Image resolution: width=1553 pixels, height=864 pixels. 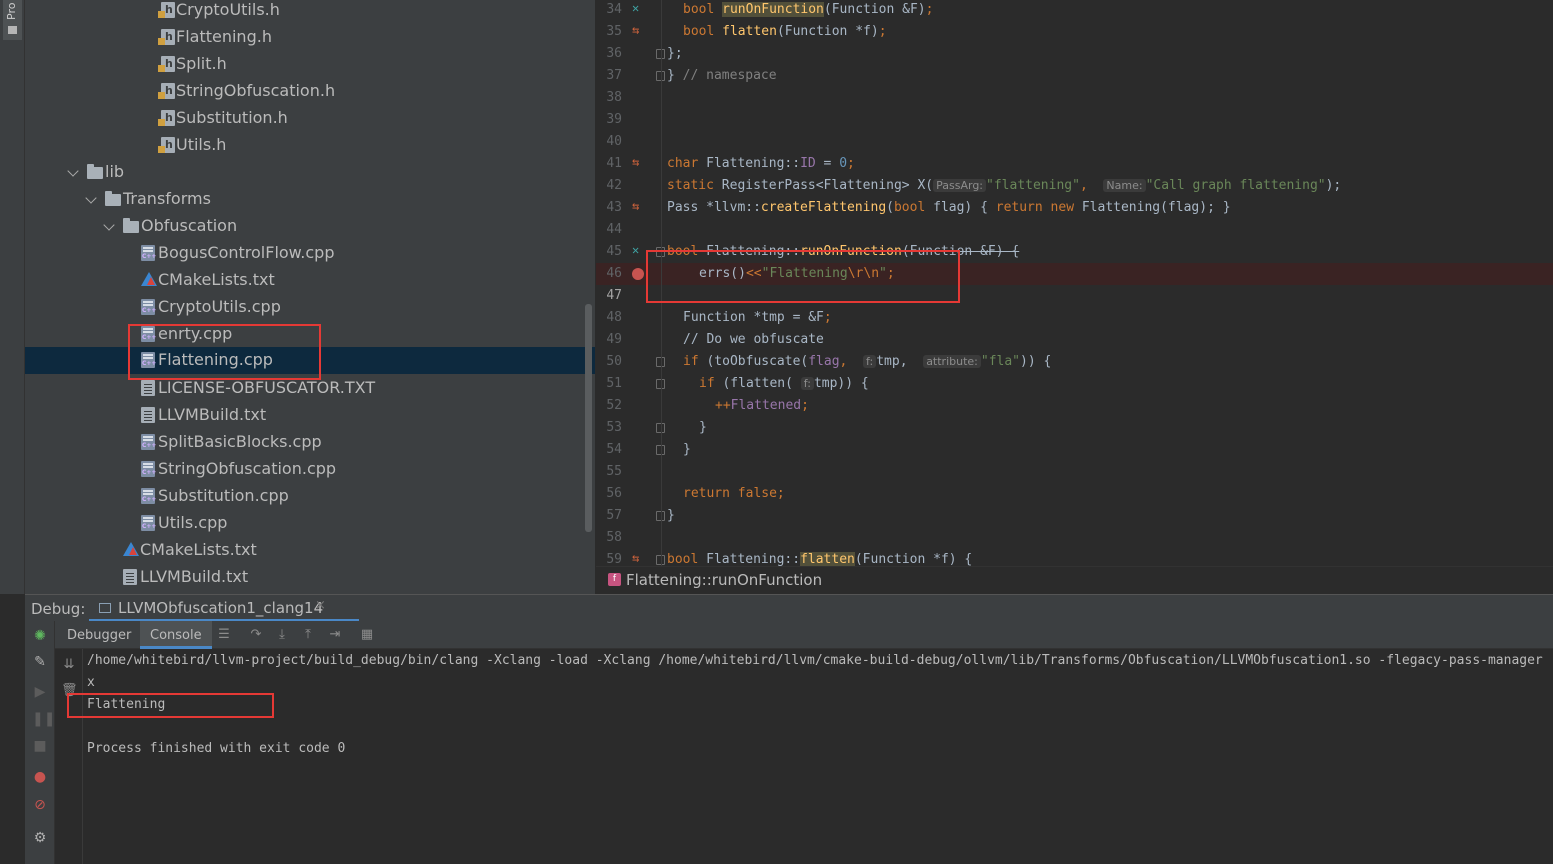 What do you see at coordinates (40, 636) in the screenshot?
I see `bug-icon: ✺` at bounding box center [40, 636].